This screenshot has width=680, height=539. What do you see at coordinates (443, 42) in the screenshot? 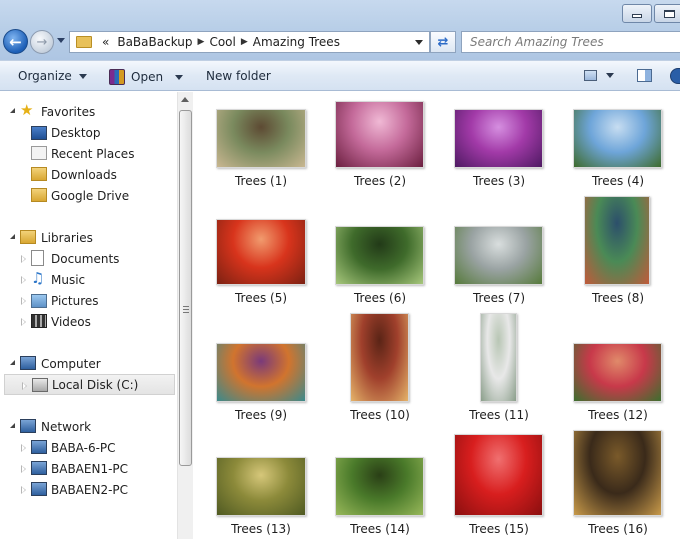
I see `refresh-button: ⇄` at bounding box center [443, 42].